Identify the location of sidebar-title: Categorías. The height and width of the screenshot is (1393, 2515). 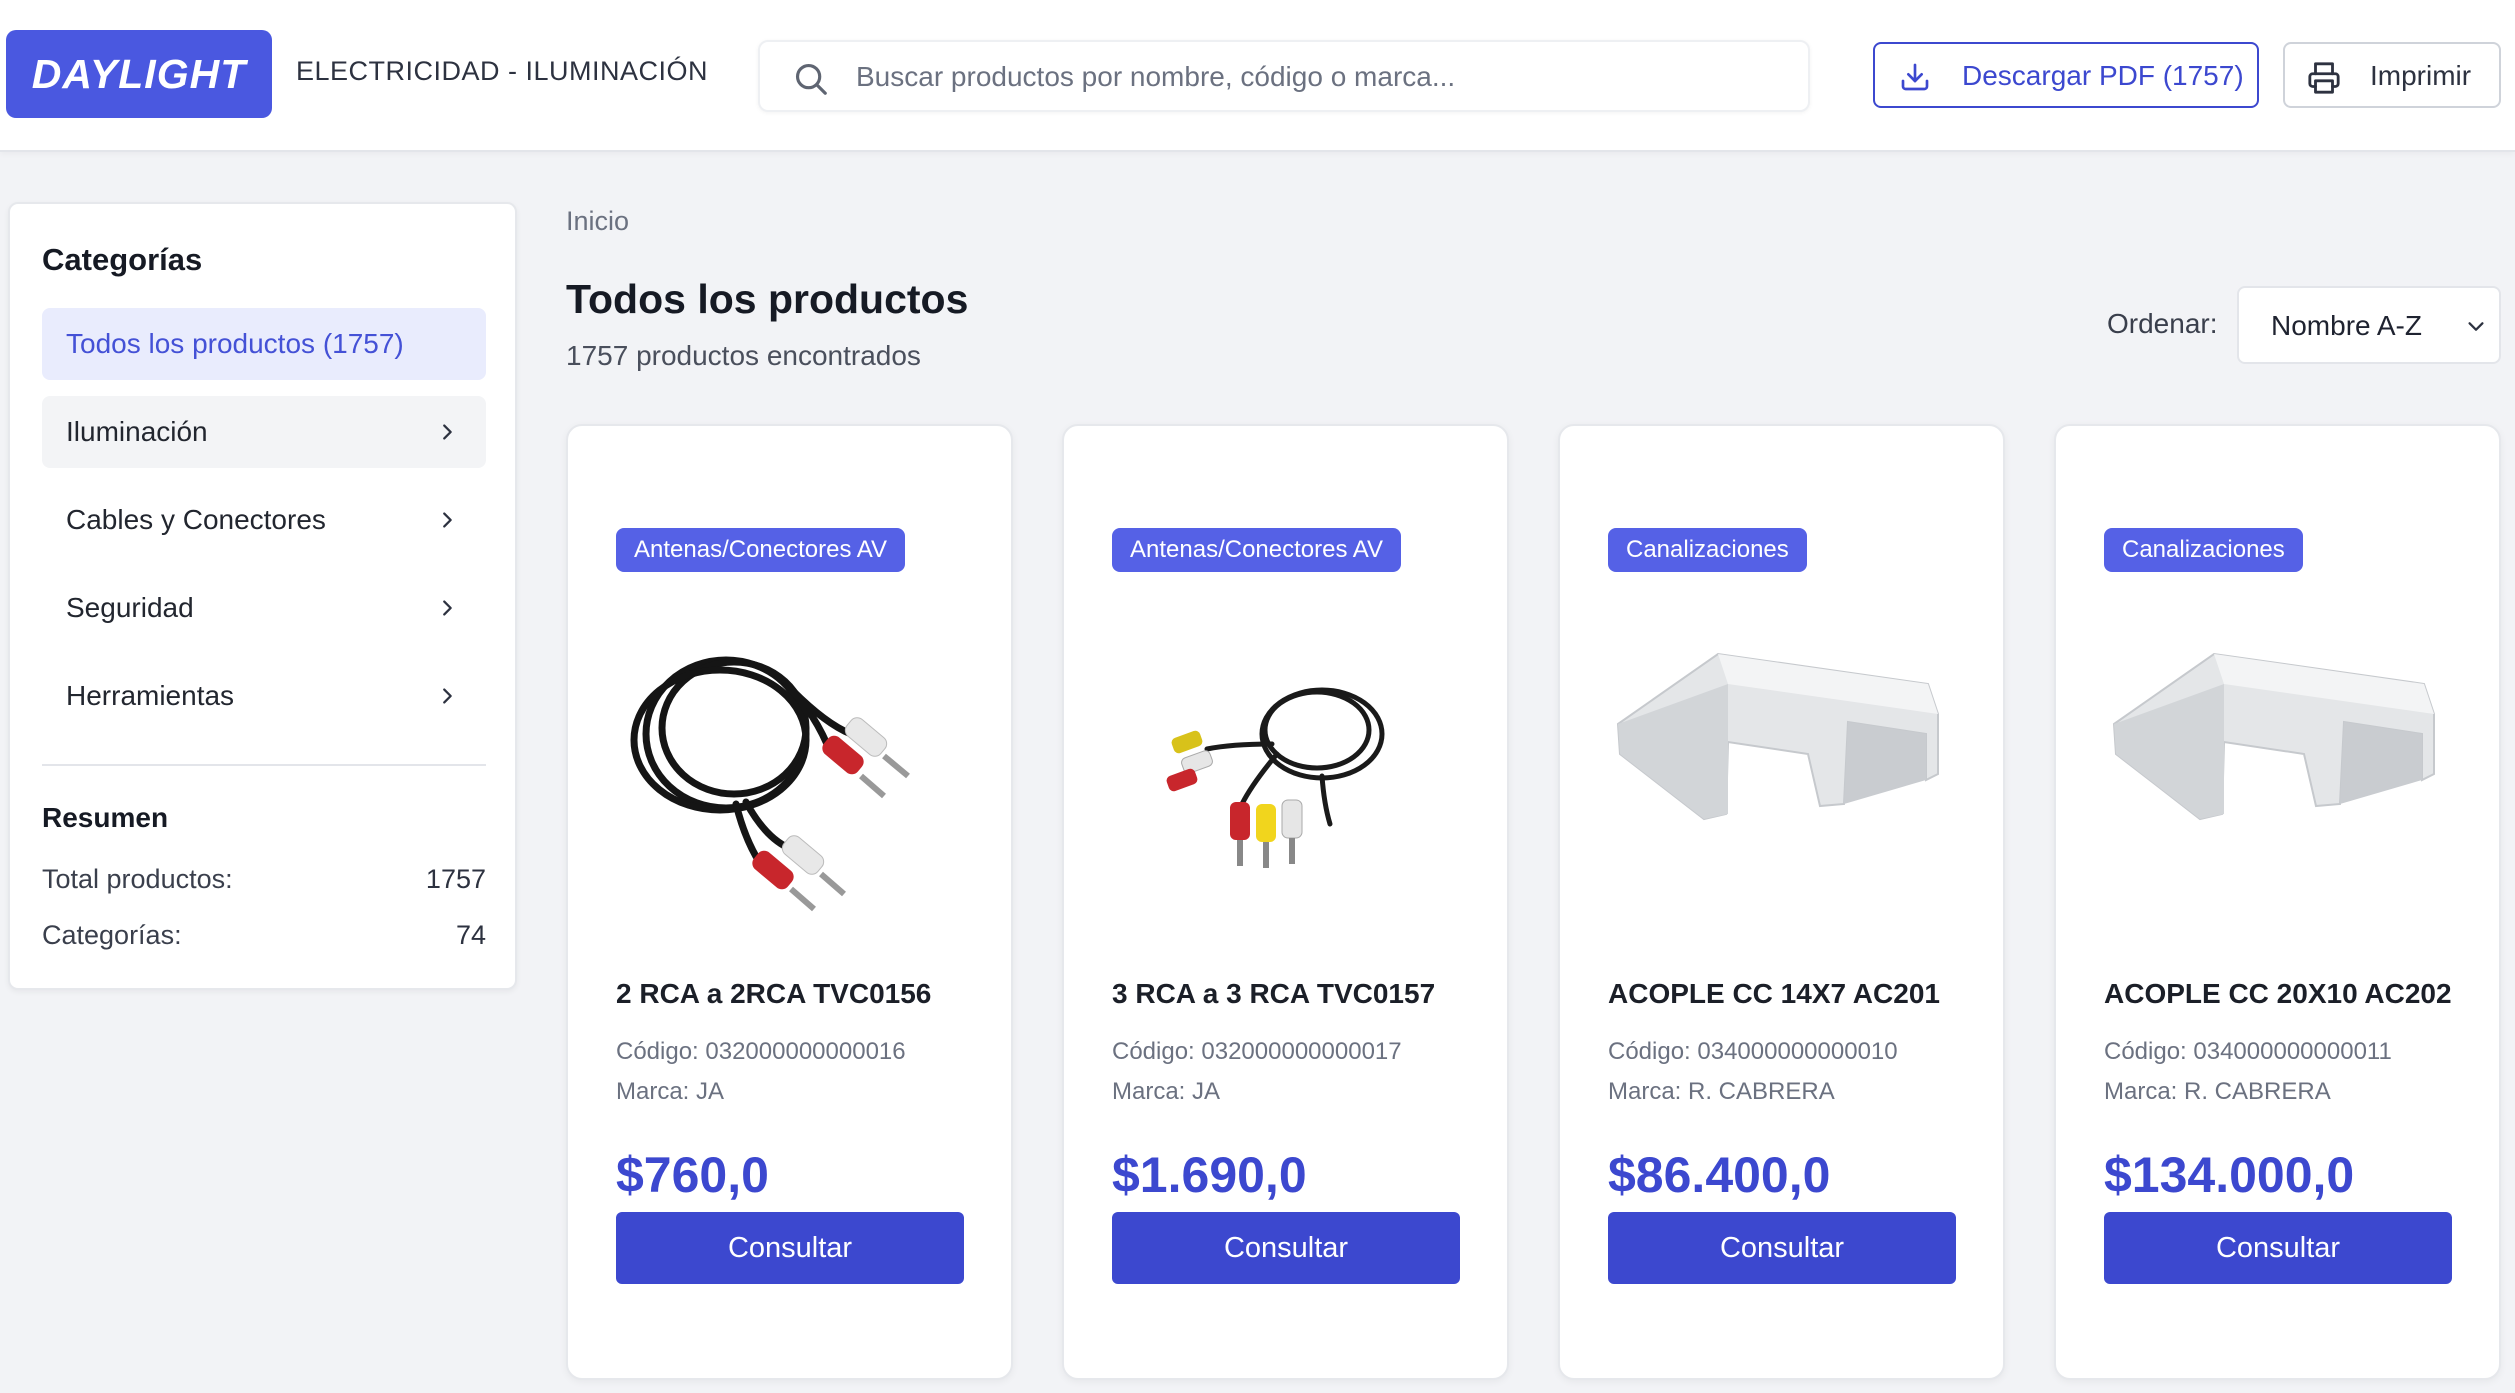
(122, 259).